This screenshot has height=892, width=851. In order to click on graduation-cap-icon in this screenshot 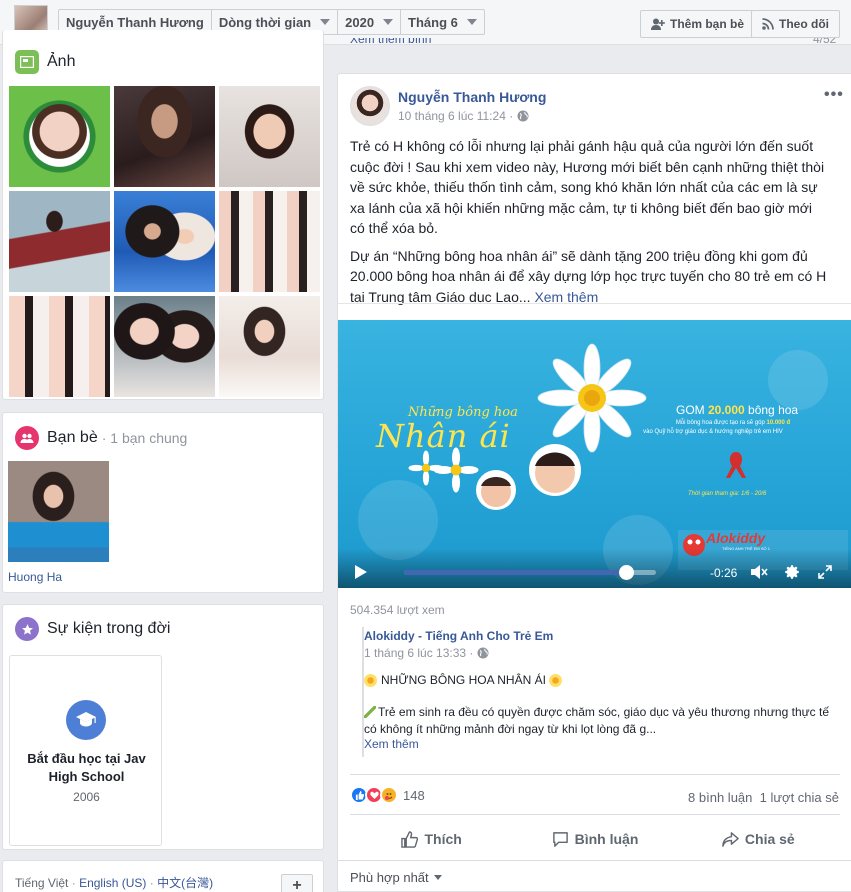, I will do `click(86, 720)`.